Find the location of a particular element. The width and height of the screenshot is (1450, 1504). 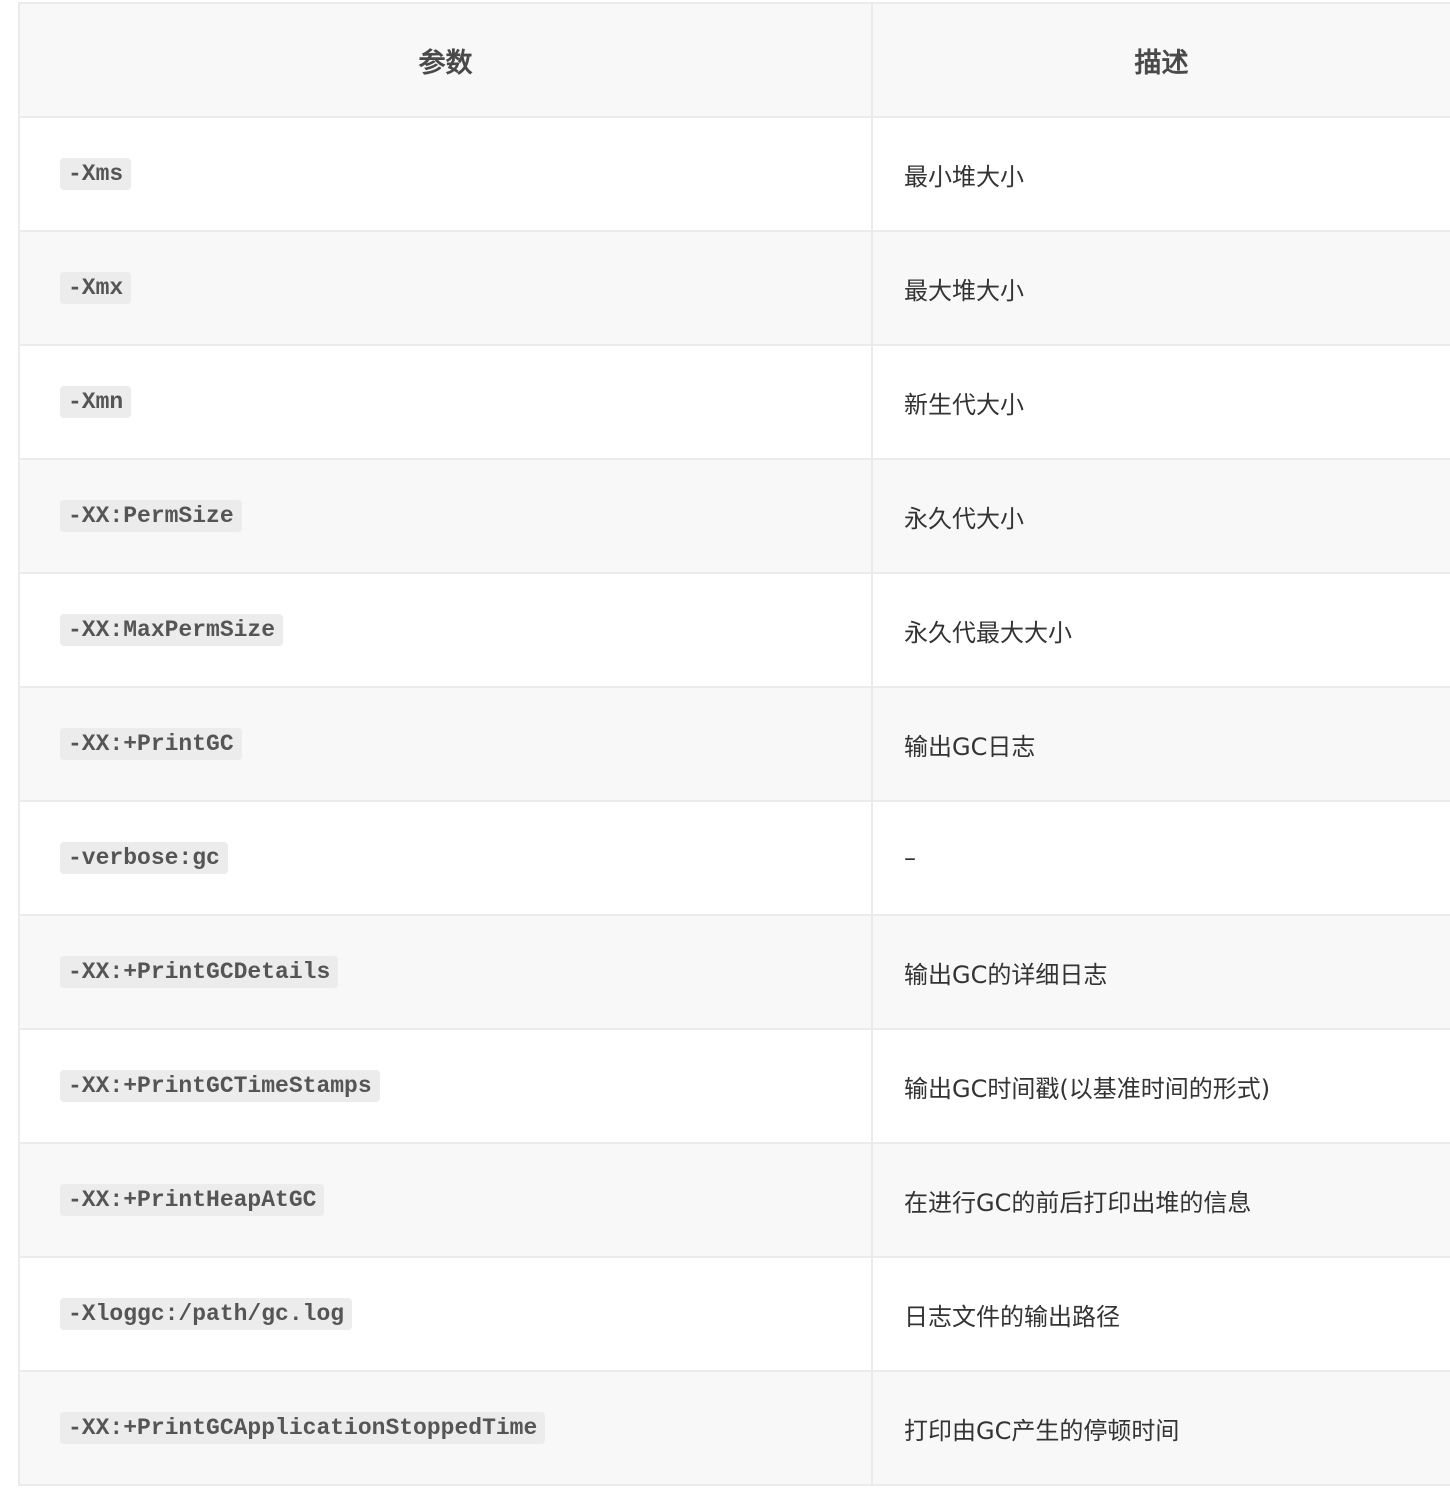

param-code: -XX:+PrintGCDetails is located at coordinates (199, 972).